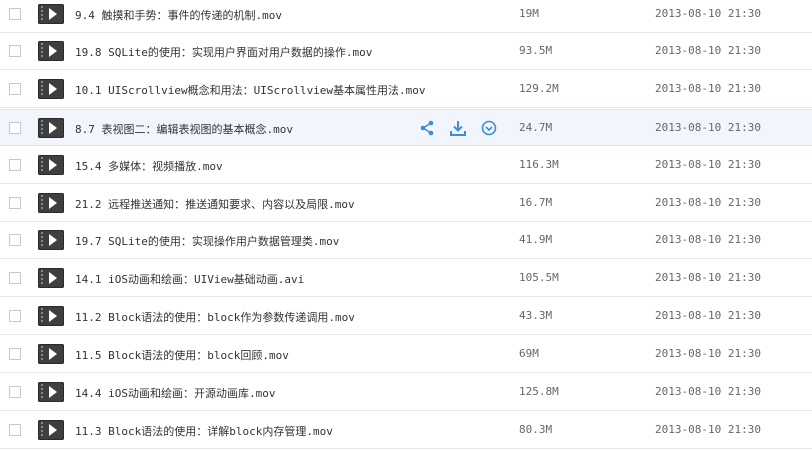 This screenshot has width=812, height=451. What do you see at coordinates (489, 128) in the screenshot?
I see `more-dropdown-icon` at bounding box center [489, 128].